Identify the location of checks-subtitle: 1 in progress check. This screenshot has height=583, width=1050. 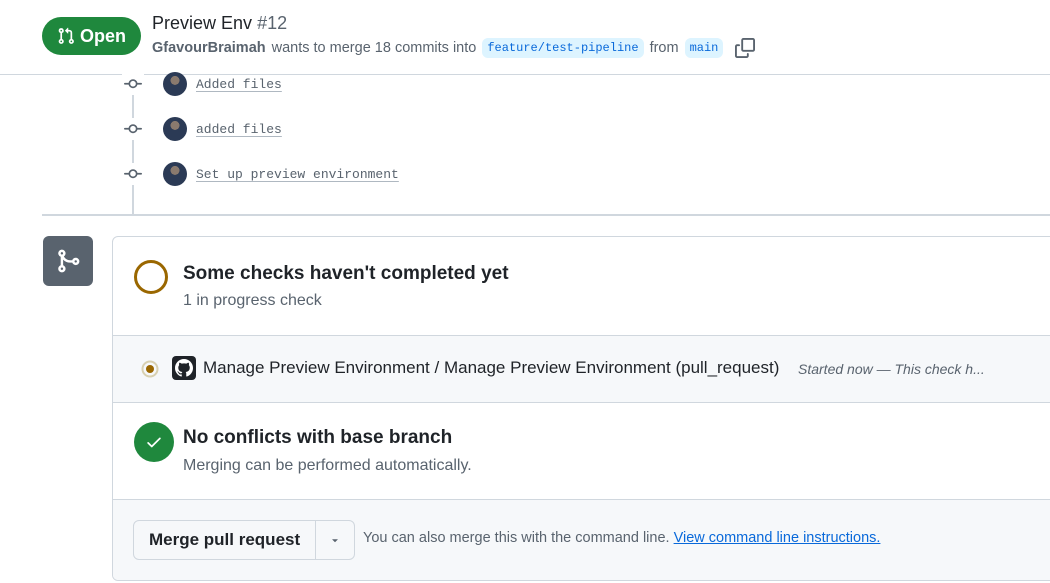
(252, 300).